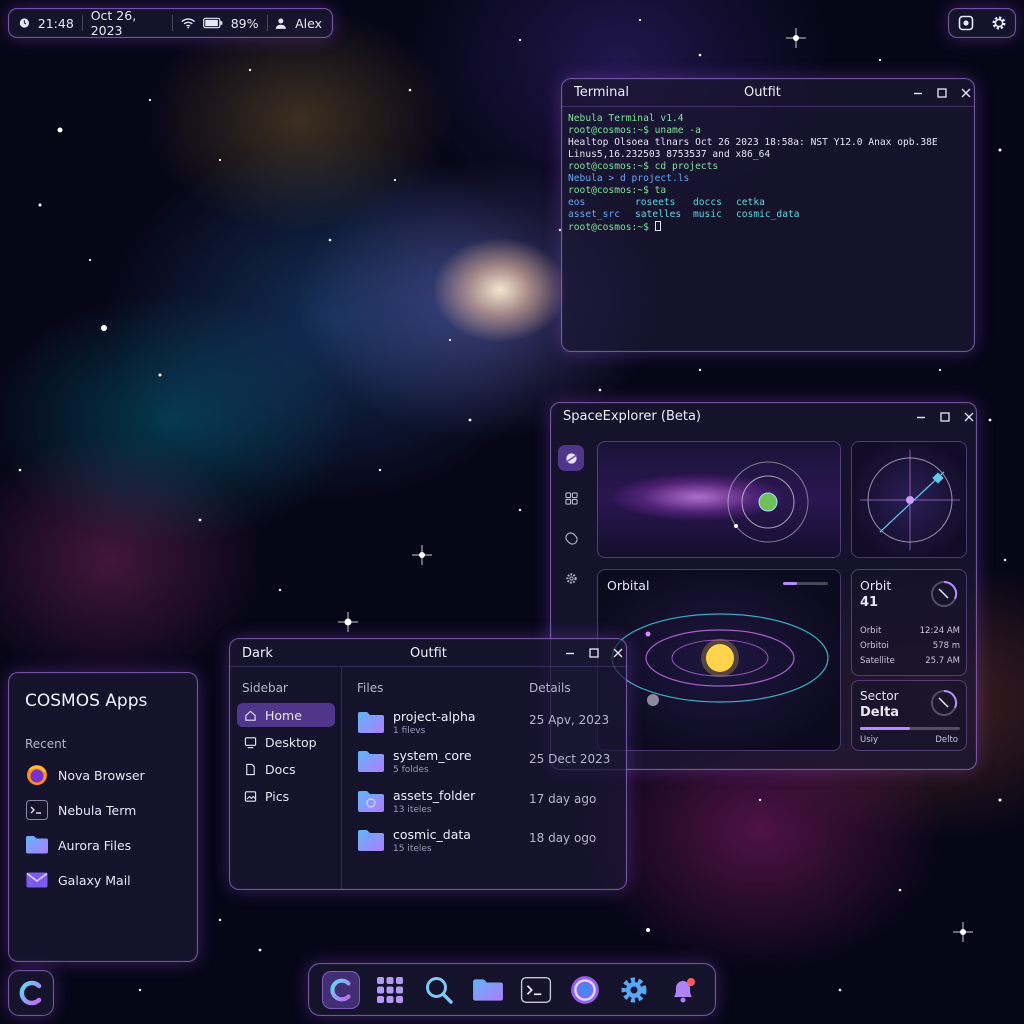 The width and height of the screenshot is (1024, 1024). Describe the element at coordinates (577, 202) in the screenshot. I see `listing-entry: eos` at that location.